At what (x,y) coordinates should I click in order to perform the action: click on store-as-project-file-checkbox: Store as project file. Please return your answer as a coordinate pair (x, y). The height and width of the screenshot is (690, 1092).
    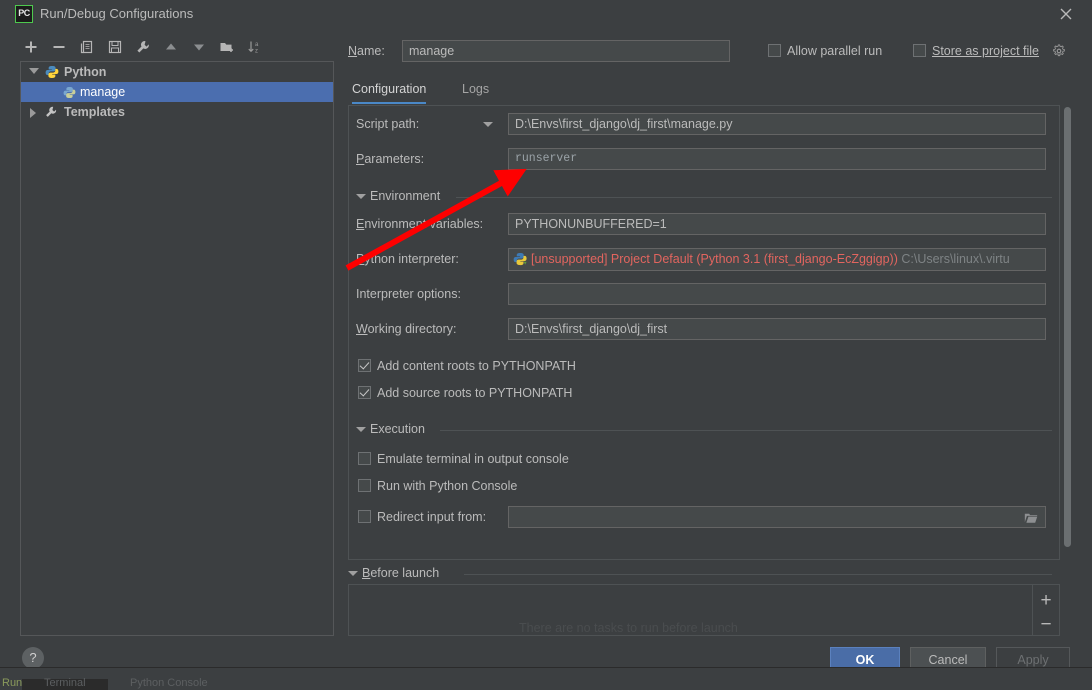
    Looking at the image, I should click on (976, 51).